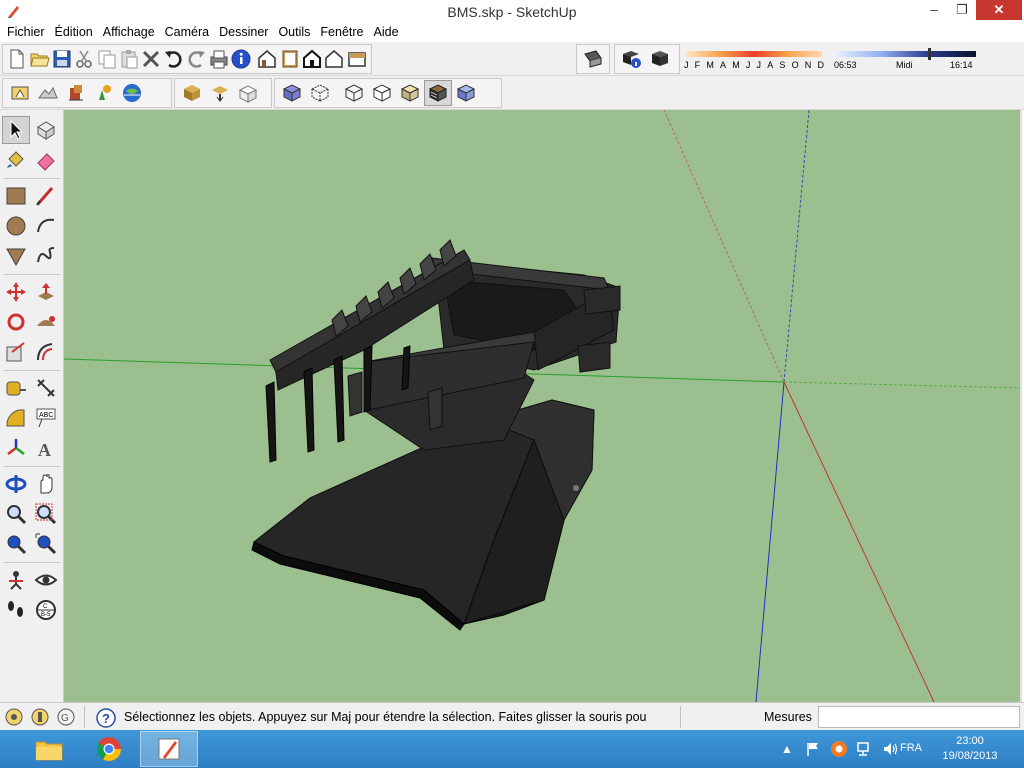  What do you see at coordinates (46, 160) in the screenshot?
I see `eraser-tool-icon` at bounding box center [46, 160].